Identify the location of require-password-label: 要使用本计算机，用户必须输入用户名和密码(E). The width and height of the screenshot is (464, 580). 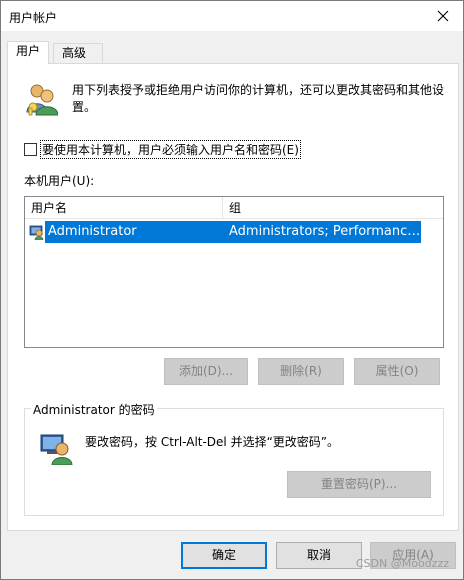
(170, 149).